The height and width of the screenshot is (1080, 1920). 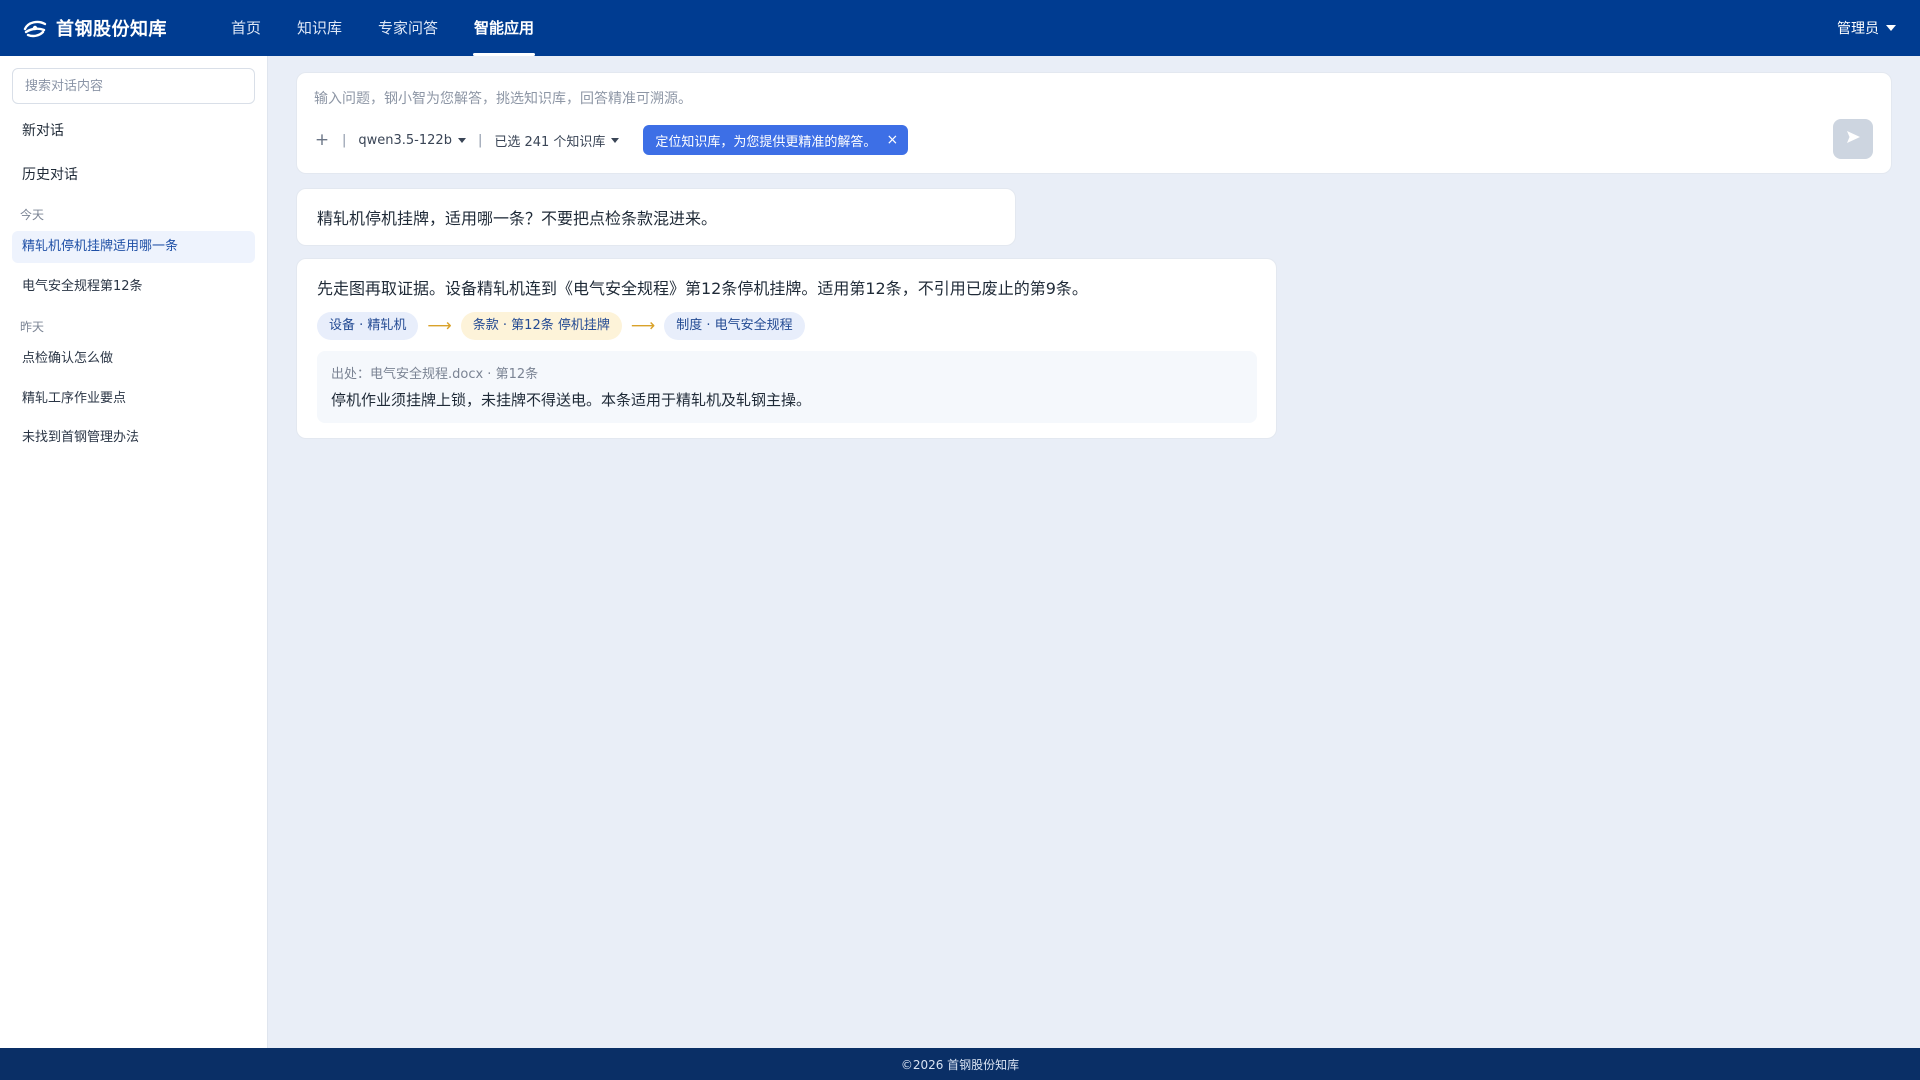 I want to click on conversation-item: 点检确认怎么做, so click(x=133, y=359).